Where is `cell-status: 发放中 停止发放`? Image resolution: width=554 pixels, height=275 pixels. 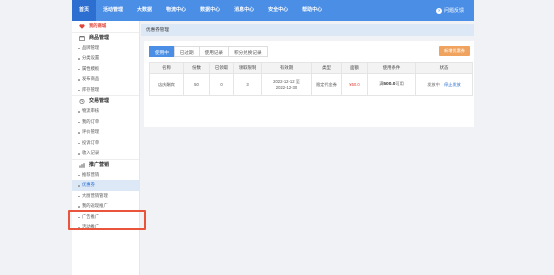
cell-status: 发放中 停止发放 is located at coordinates (444, 84).